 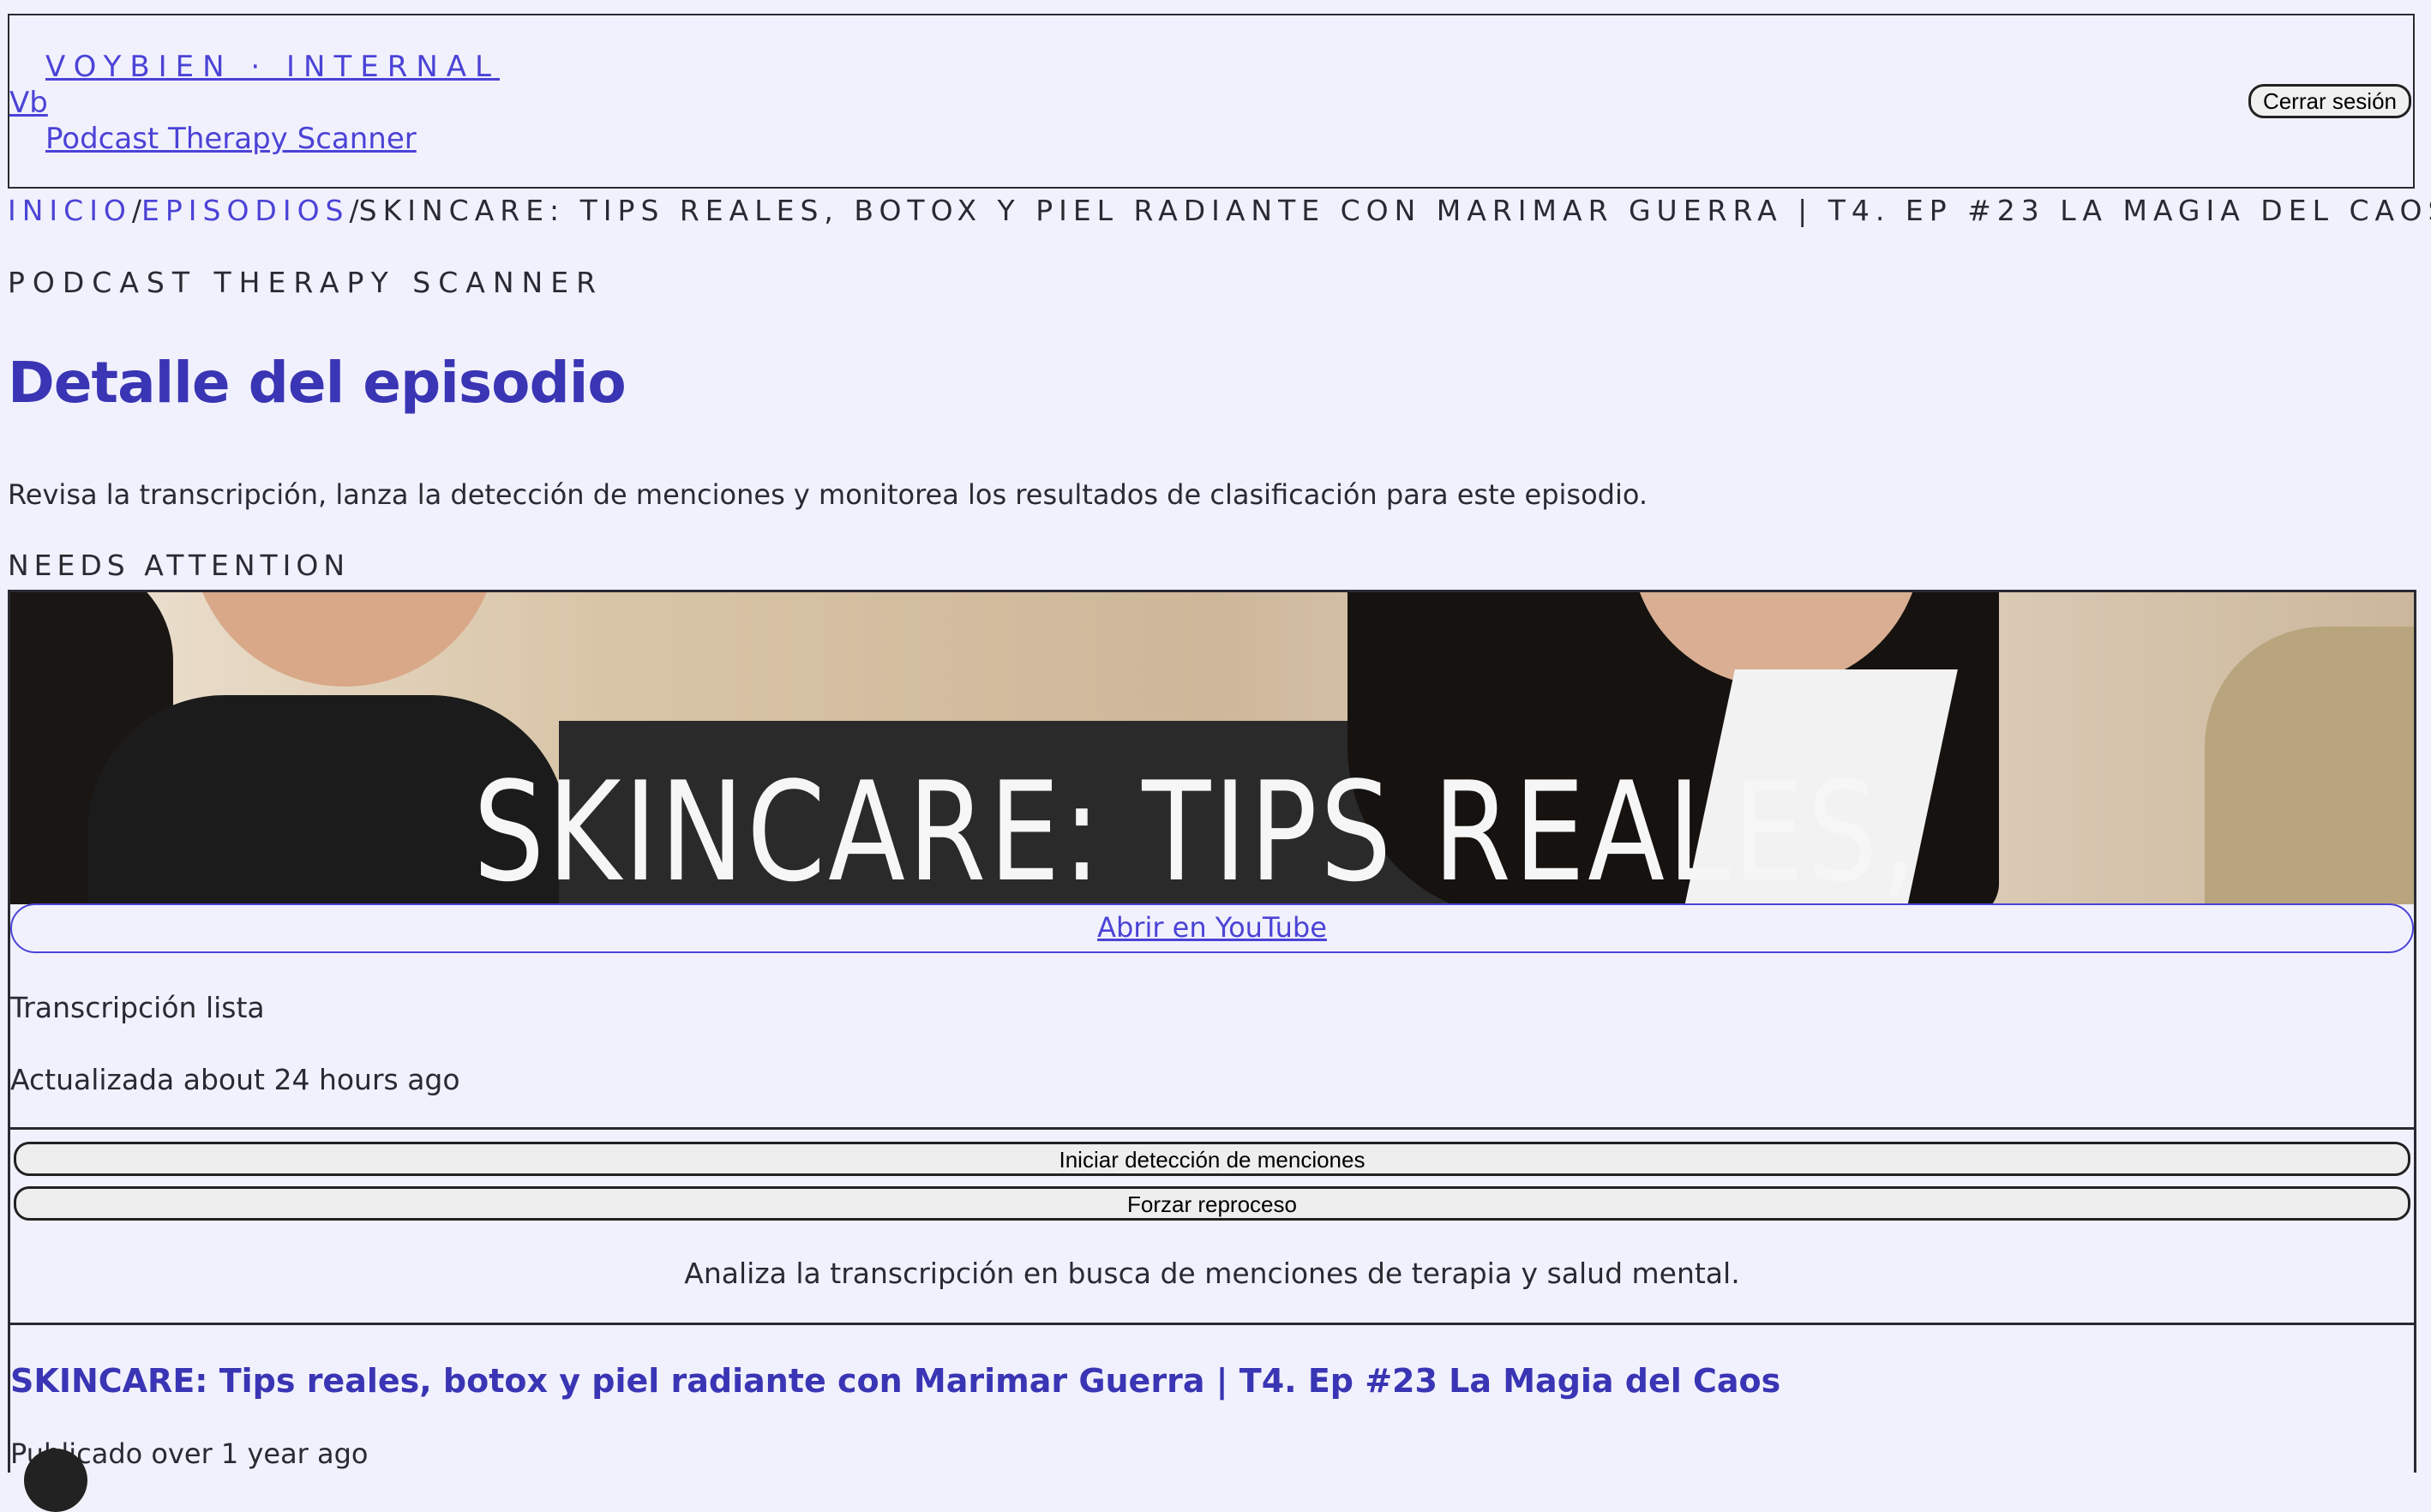 What do you see at coordinates (306, 282) in the screenshot?
I see `page-eyebrow: PODCAST THERAPY SCANNER` at bounding box center [306, 282].